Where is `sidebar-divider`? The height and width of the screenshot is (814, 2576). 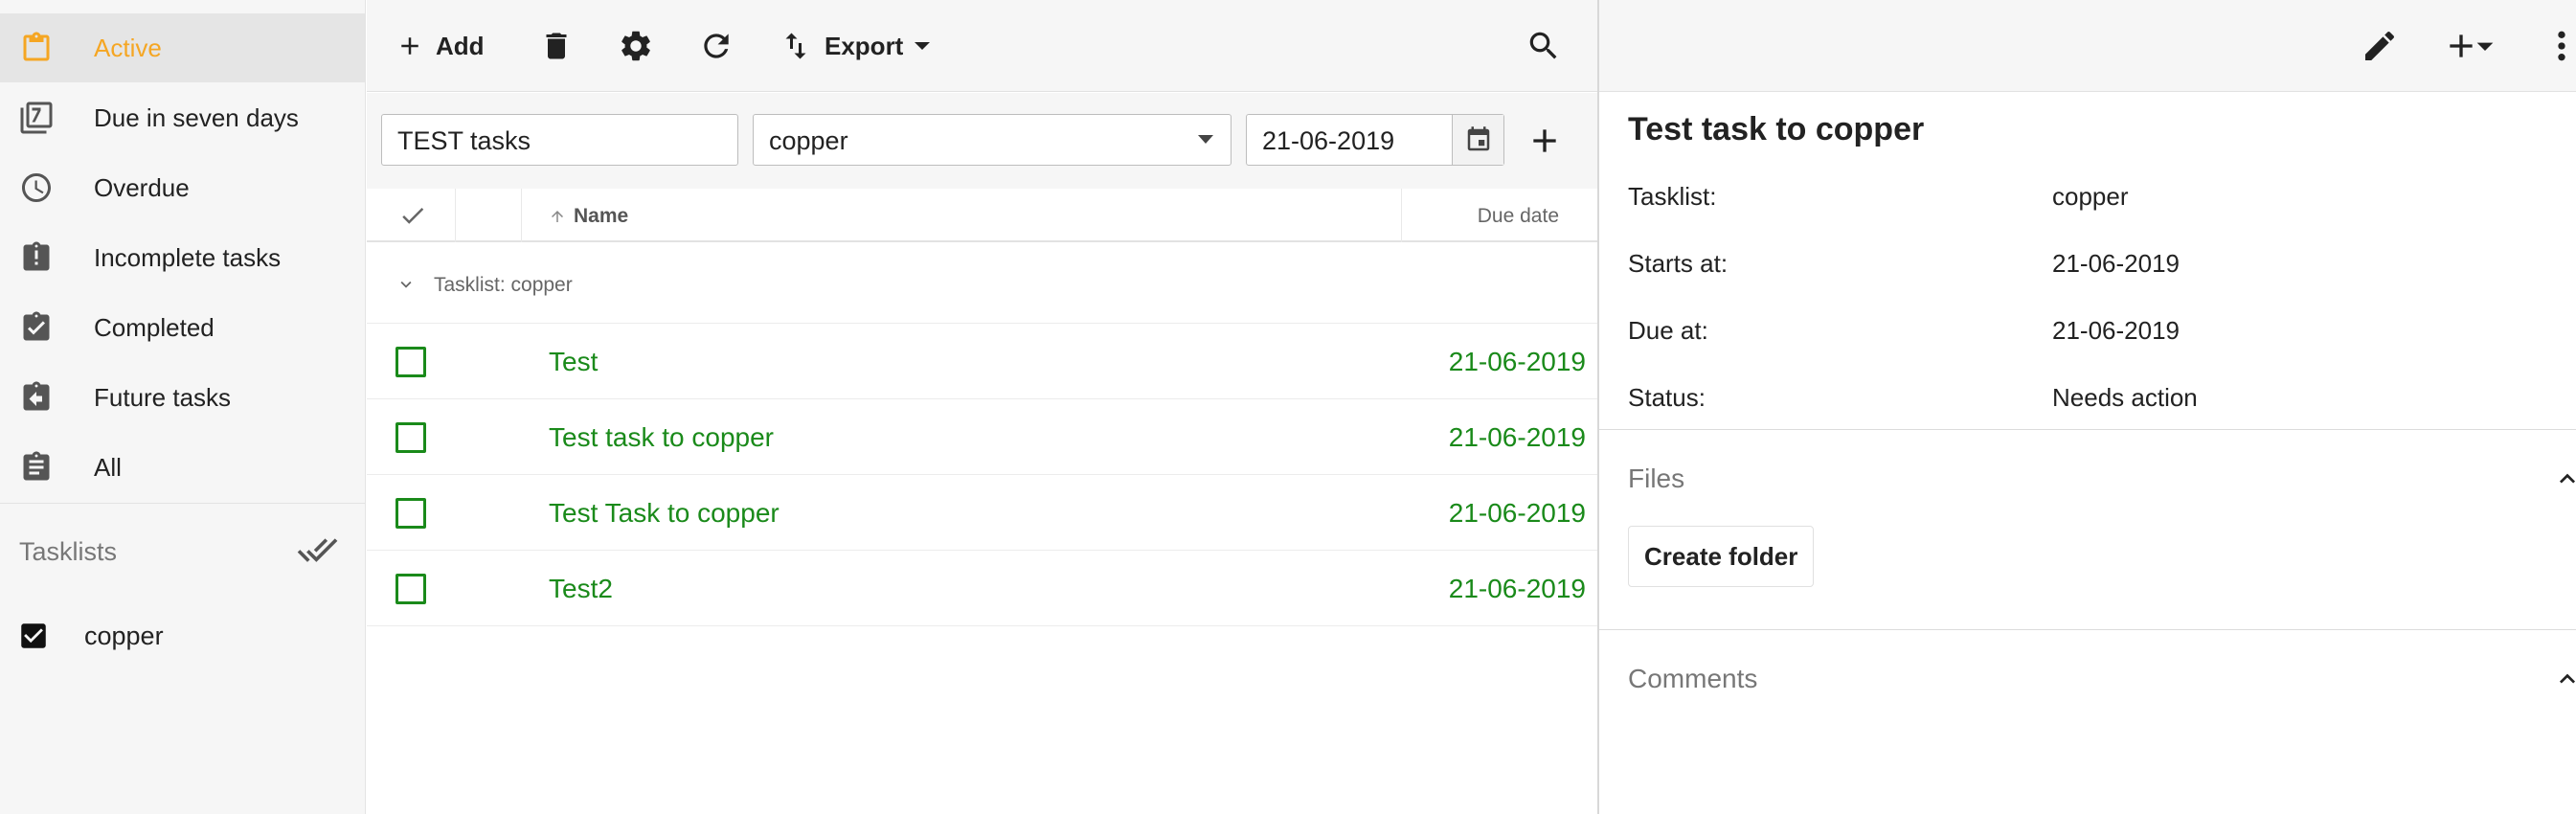
sidebar-divider is located at coordinates (182, 503).